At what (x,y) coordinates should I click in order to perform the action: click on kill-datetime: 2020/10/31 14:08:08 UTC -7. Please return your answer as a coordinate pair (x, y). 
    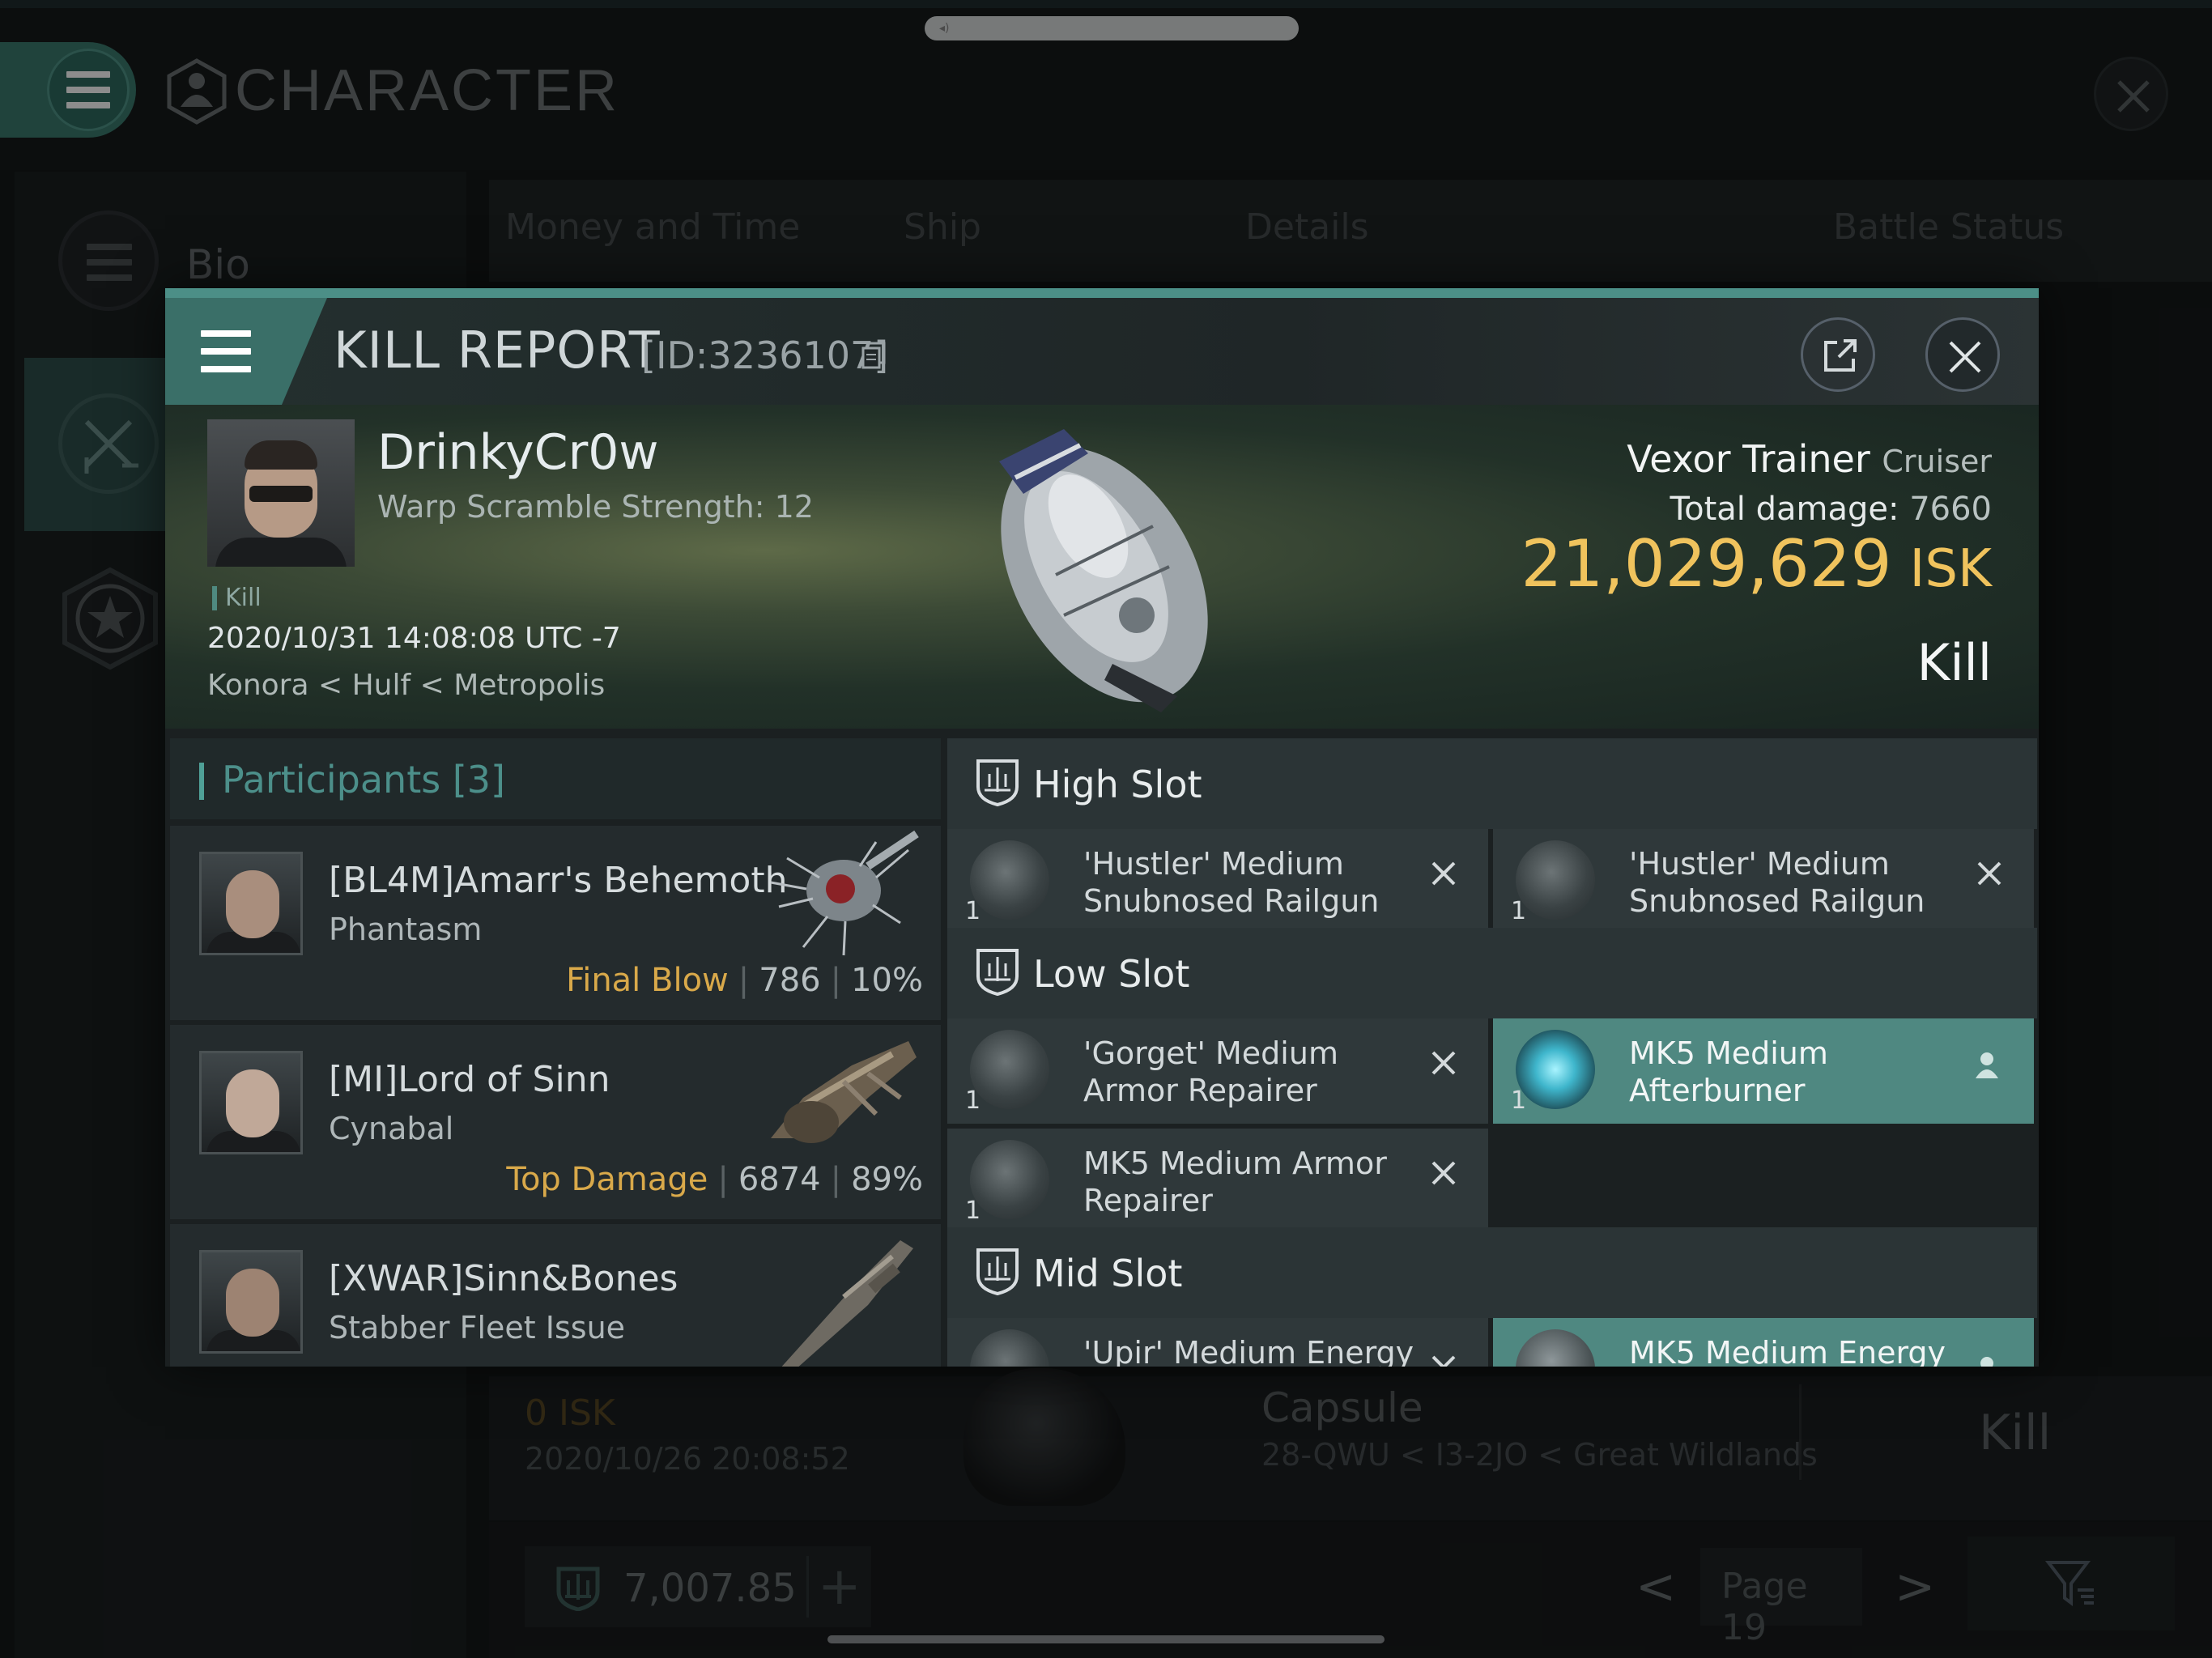
    Looking at the image, I should click on (414, 638).